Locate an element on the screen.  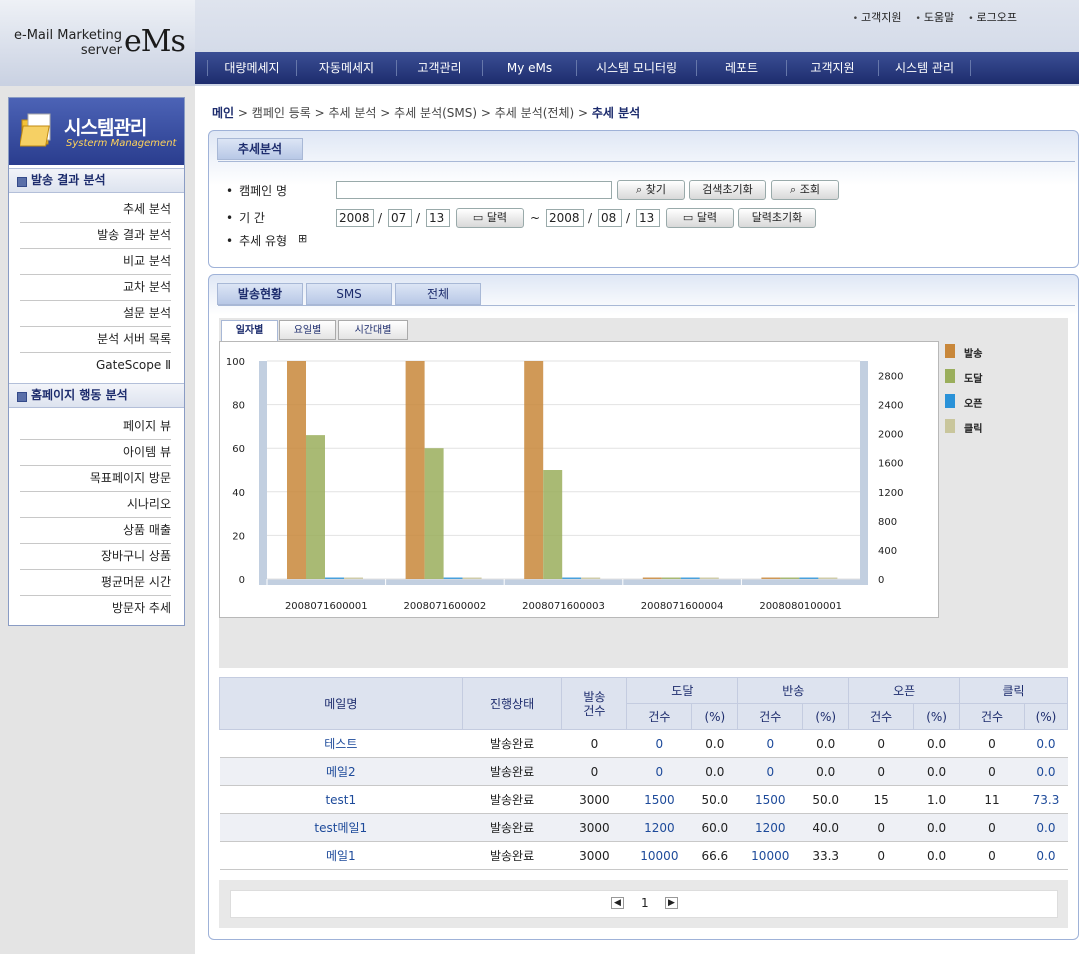
sidebar-item-trend-analysis: 추세 분석 is located at coordinates (95, 210).